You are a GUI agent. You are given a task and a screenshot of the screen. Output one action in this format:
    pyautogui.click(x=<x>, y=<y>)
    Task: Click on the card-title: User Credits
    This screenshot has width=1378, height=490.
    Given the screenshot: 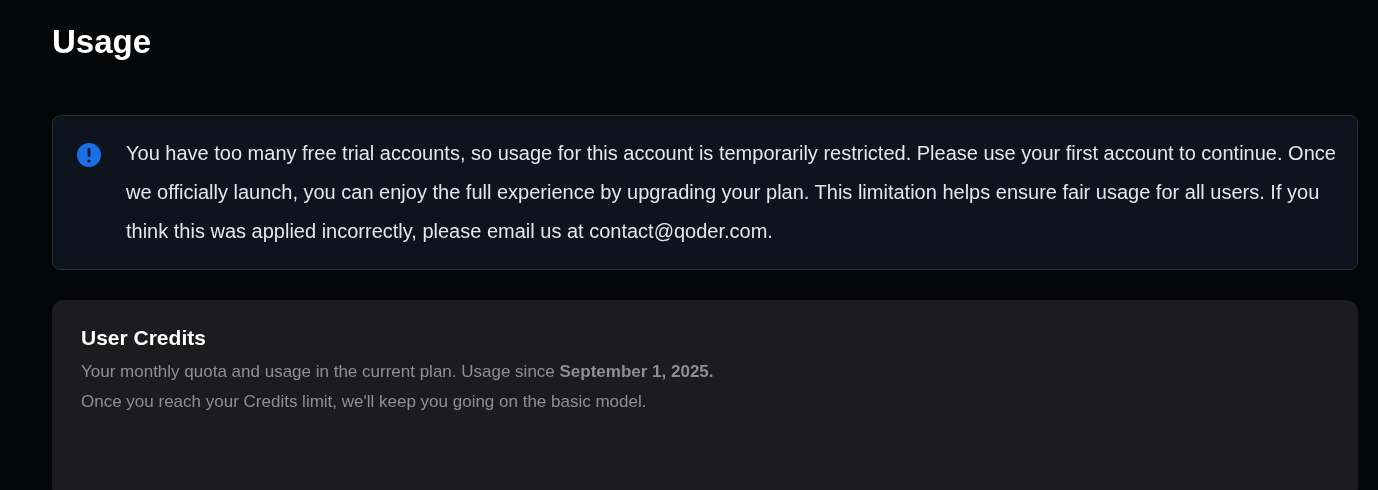 What is the action you would take?
    pyautogui.click(x=143, y=338)
    